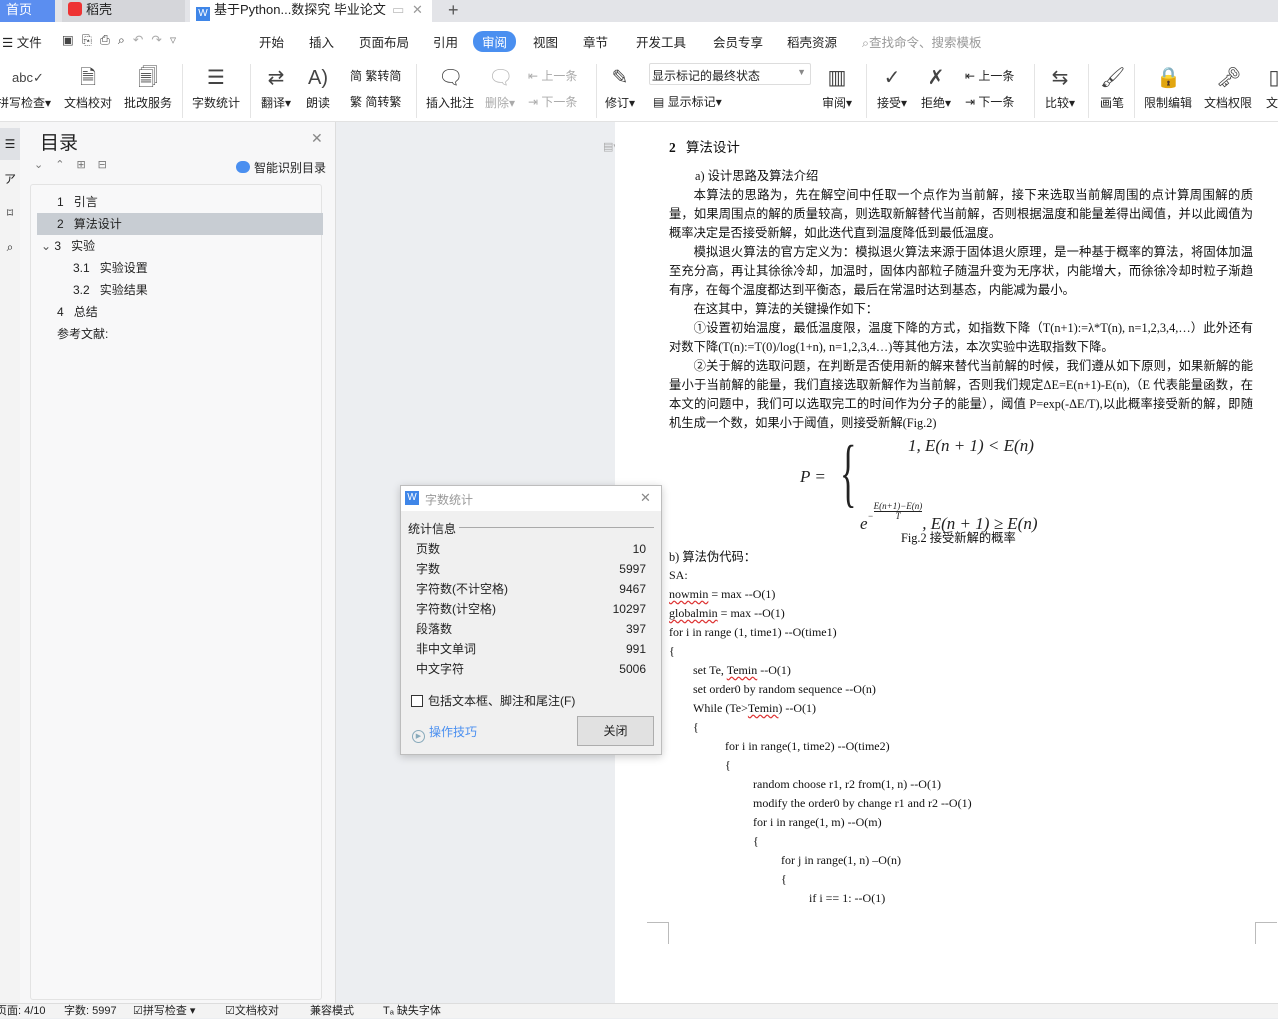 The image size is (1278, 1019). I want to click on spell-check-button: abc✓ 拼写检查▾, so click(26, 88).